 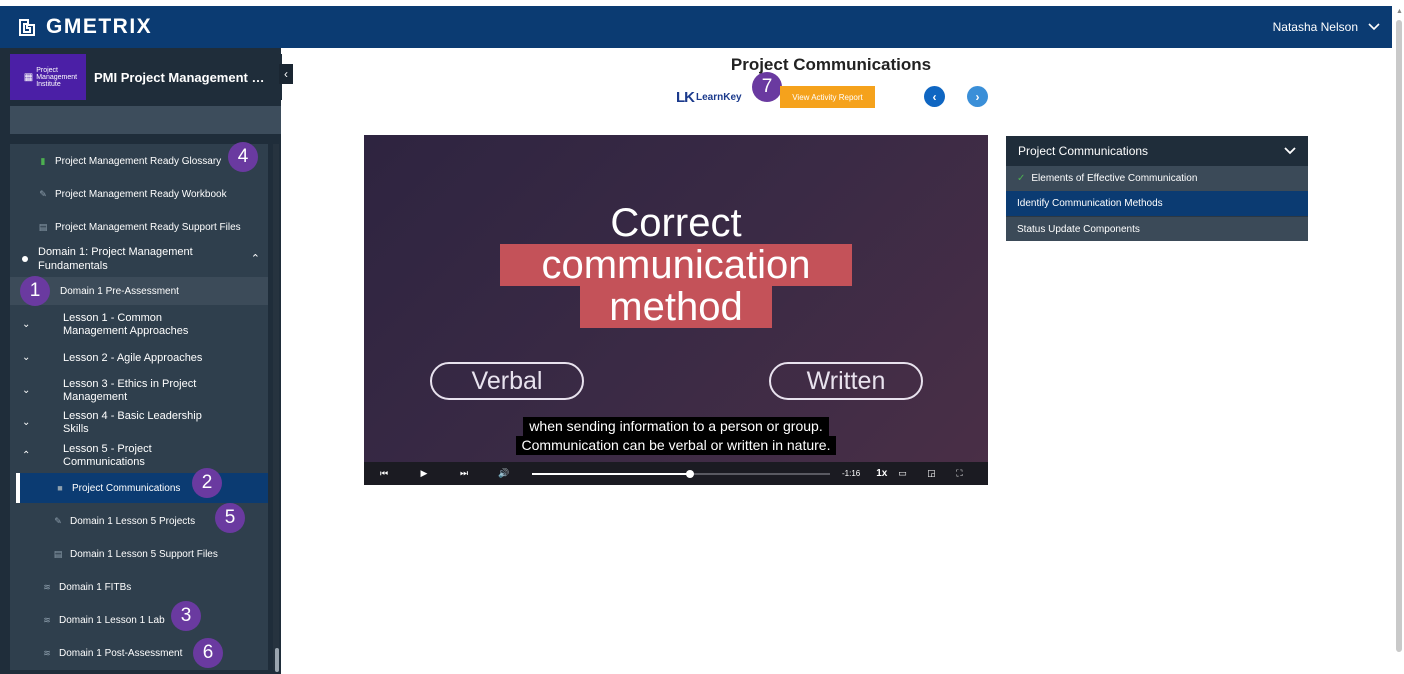 I want to click on sidebar-item-workbook: ✎ Project Management Ready Workbook, so click(x=139, y=194).